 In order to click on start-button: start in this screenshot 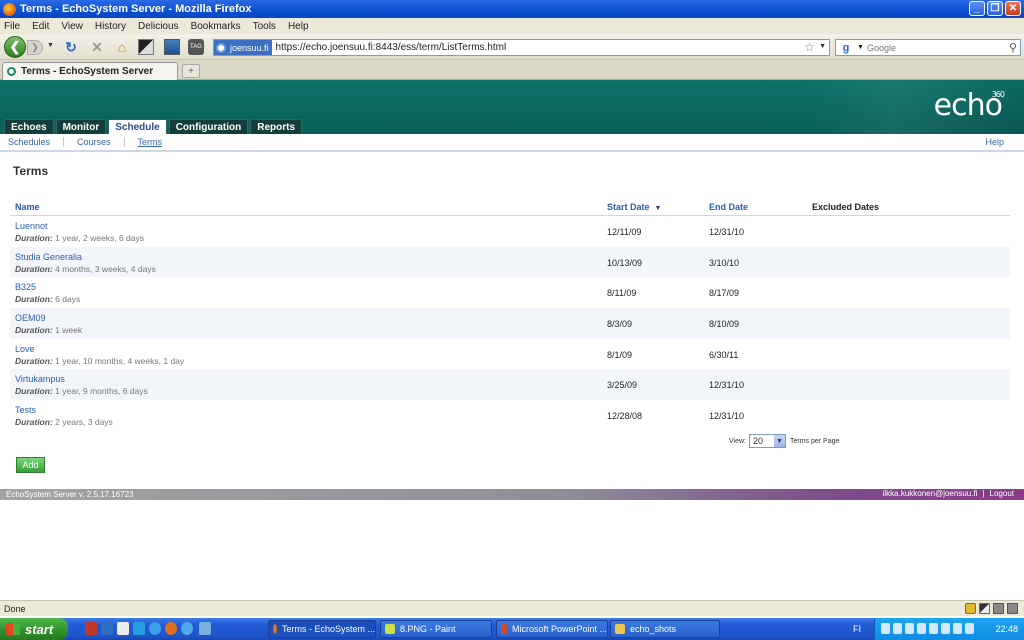, I will do `click(34, 629)`.